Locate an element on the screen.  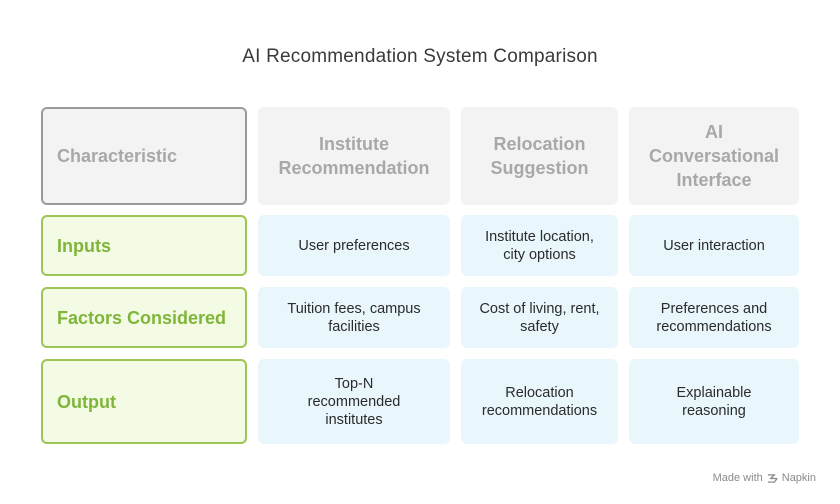
cell-factors-institute: Tuition fees, campus facilities is located at coordinates (354, 317).